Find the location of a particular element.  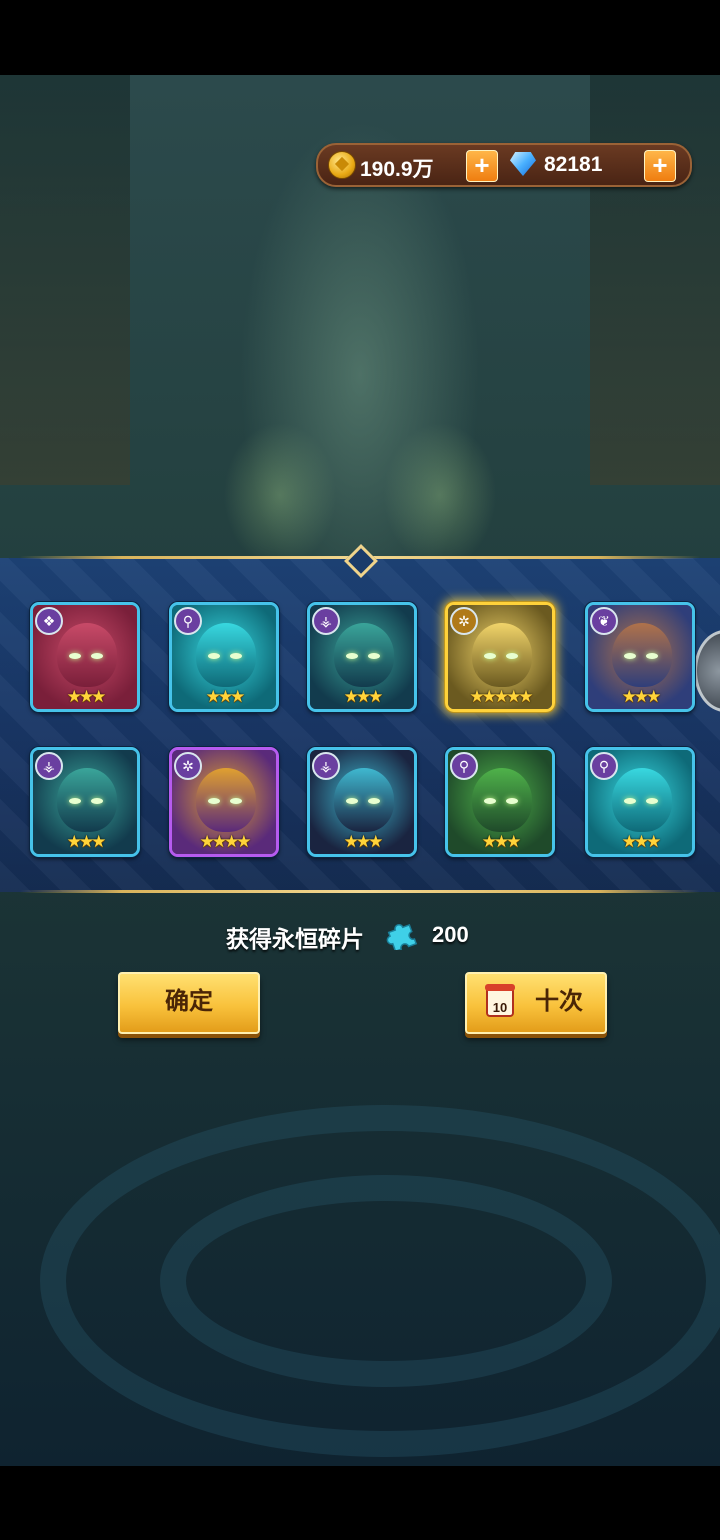

pillar-right is located at coordinates (655, 280).